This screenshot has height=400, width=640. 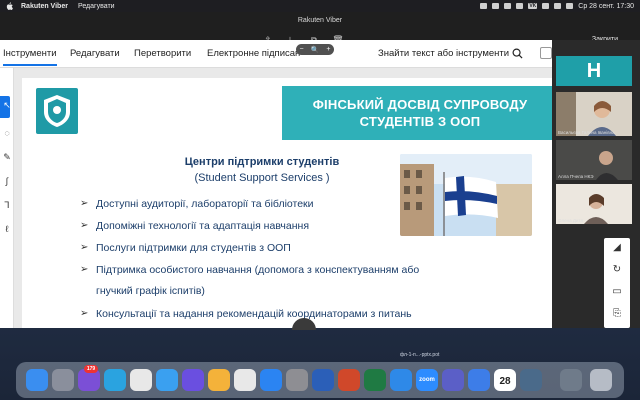 What do you see at coordinates (9, 6) in the screenshot?
I see `apple-logo-icon` at bounding box center [9, 6].